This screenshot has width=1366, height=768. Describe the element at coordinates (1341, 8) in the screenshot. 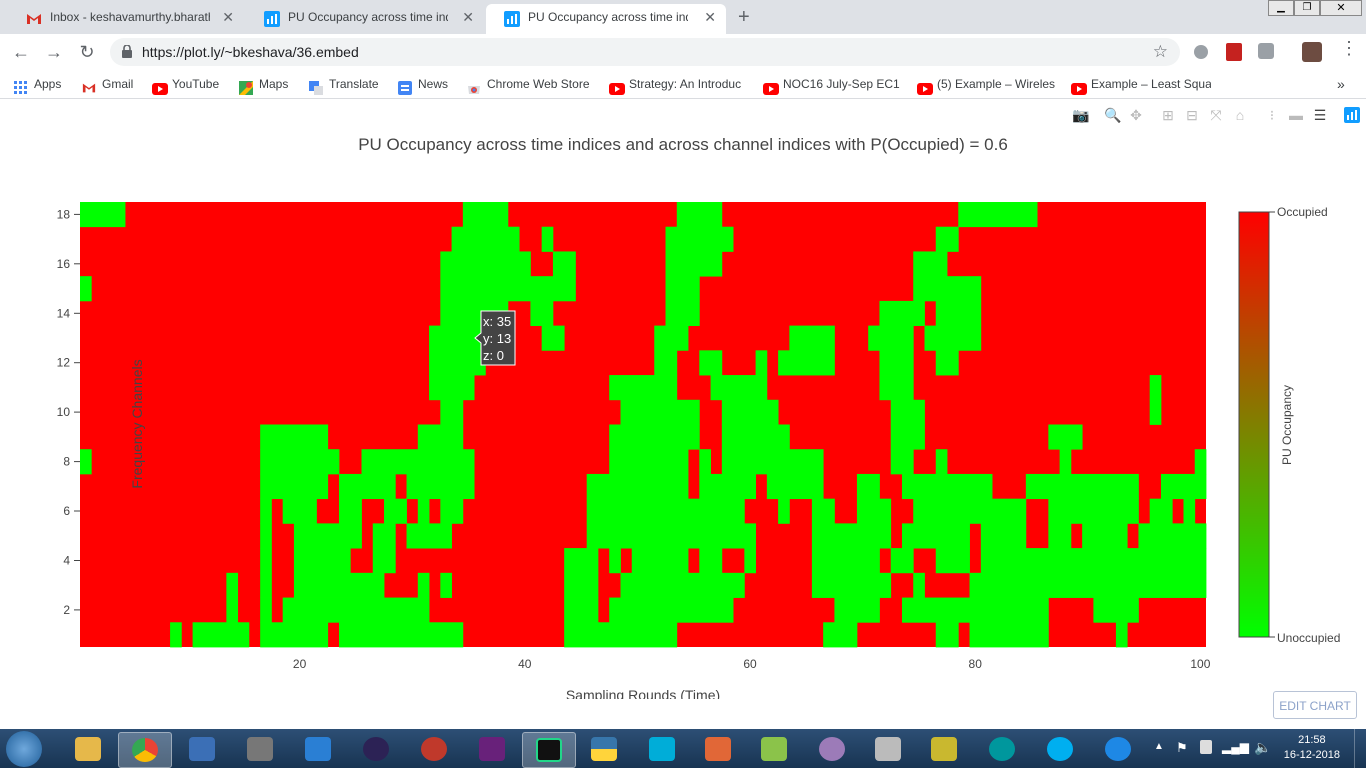

I see `window-close-icon: ✕` at that location.